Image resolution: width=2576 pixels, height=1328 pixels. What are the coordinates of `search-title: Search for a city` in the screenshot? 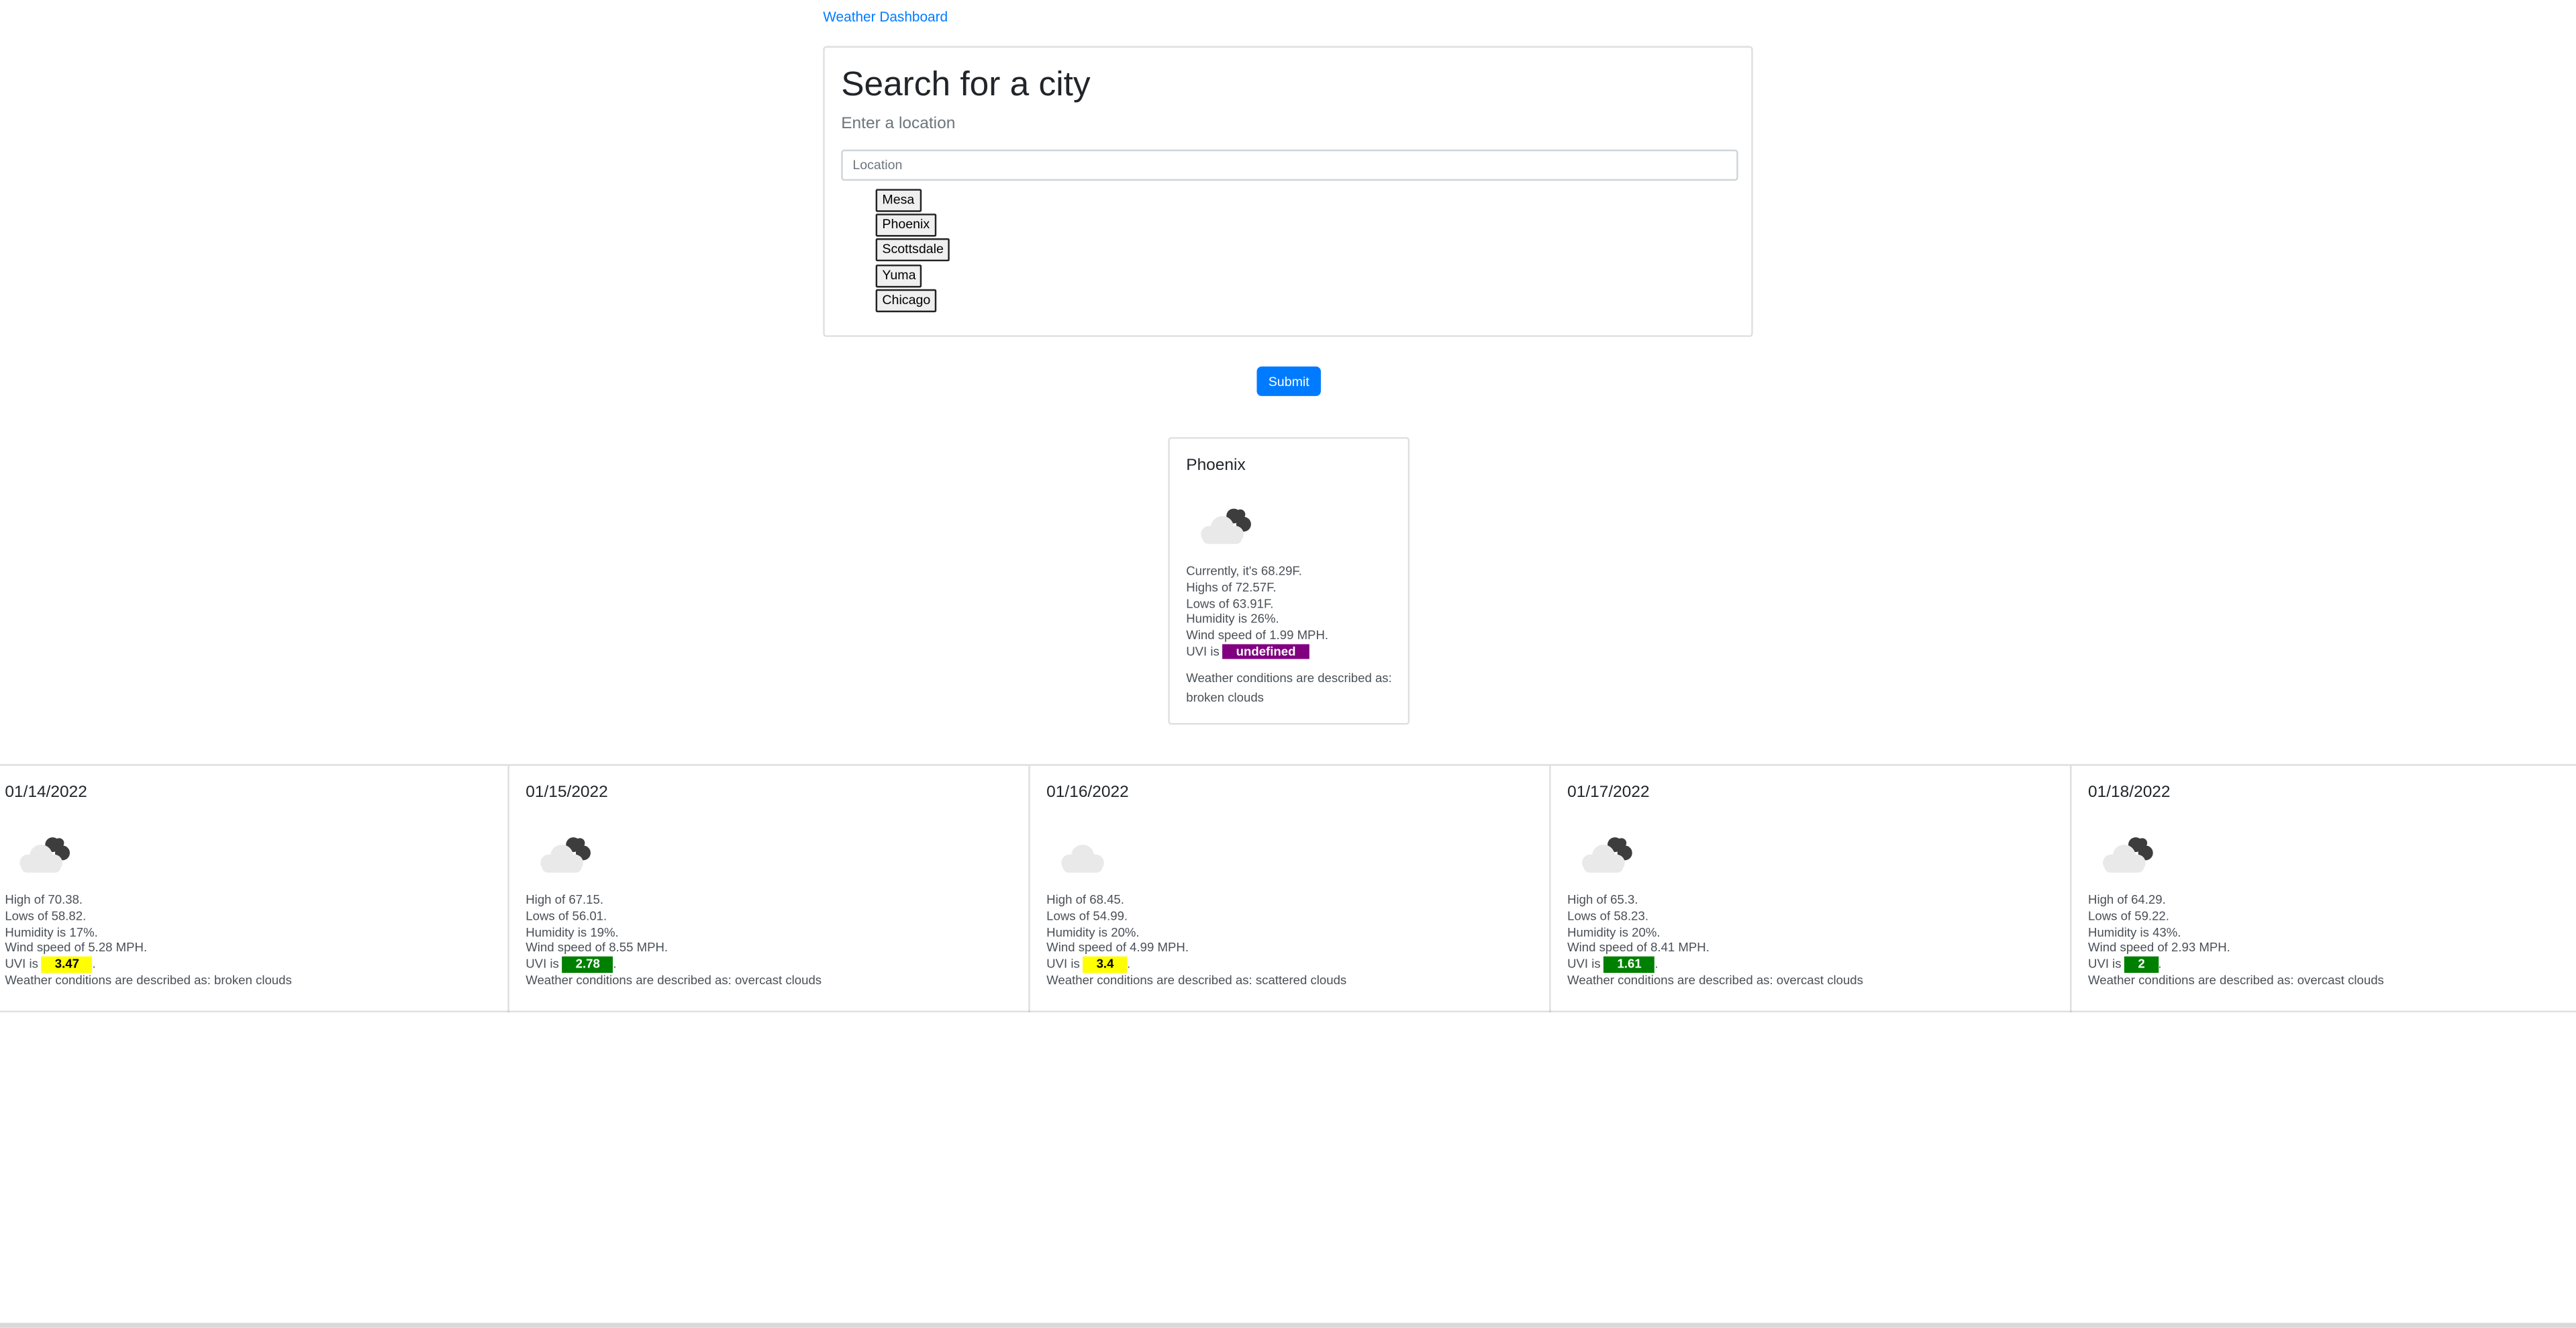 It's located at (966, 84).